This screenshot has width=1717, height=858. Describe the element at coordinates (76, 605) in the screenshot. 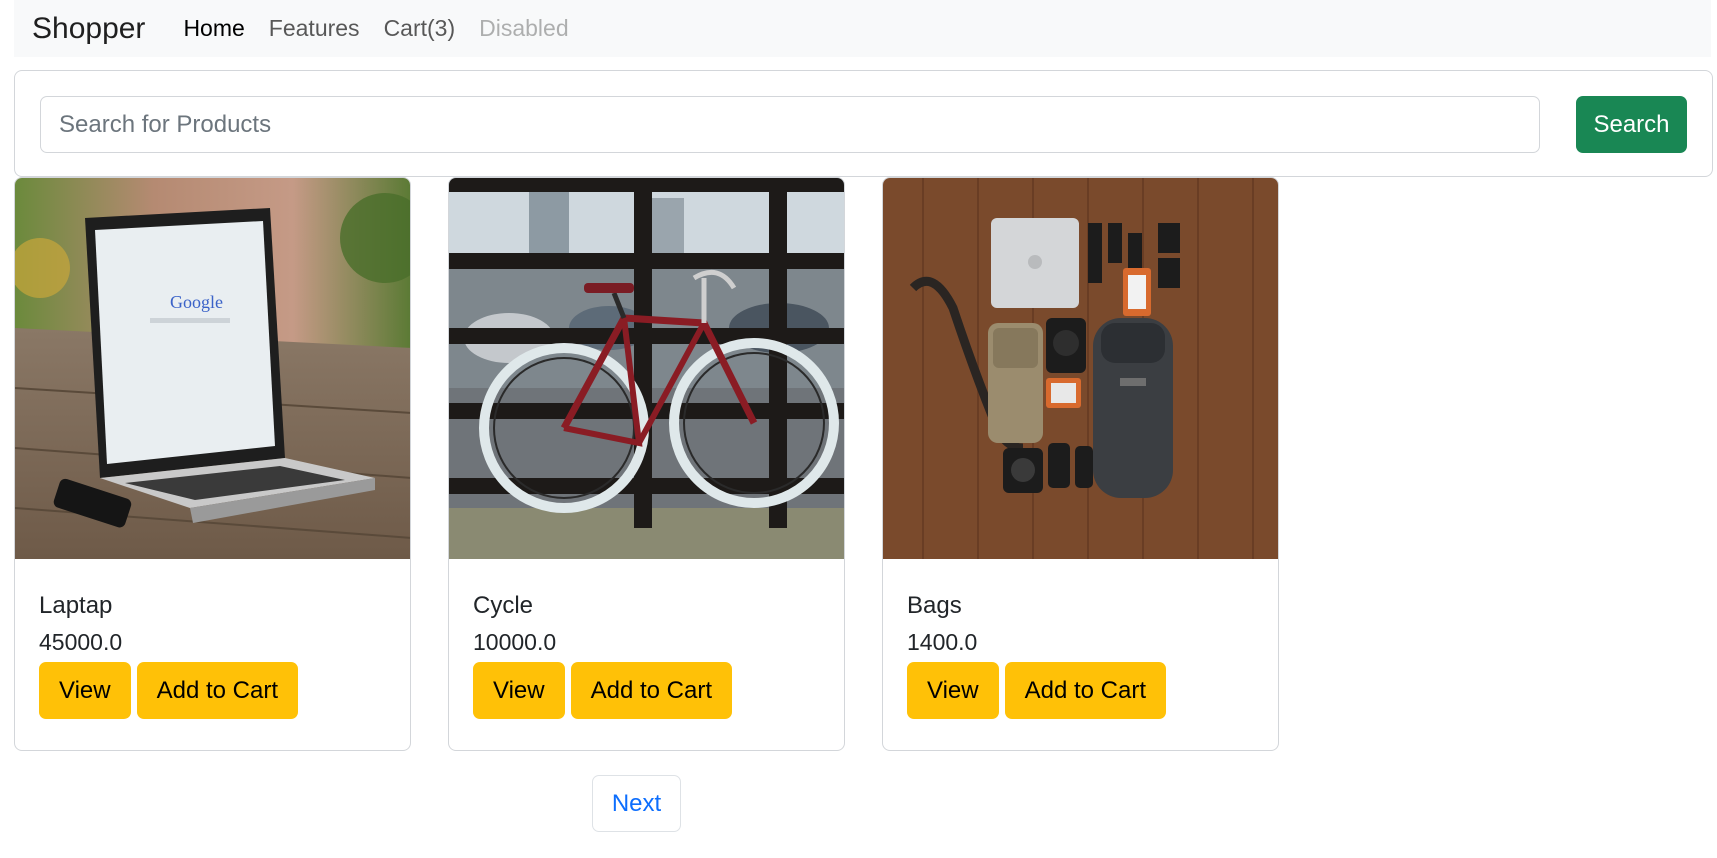

I see `product-name: Laptap` at that location.